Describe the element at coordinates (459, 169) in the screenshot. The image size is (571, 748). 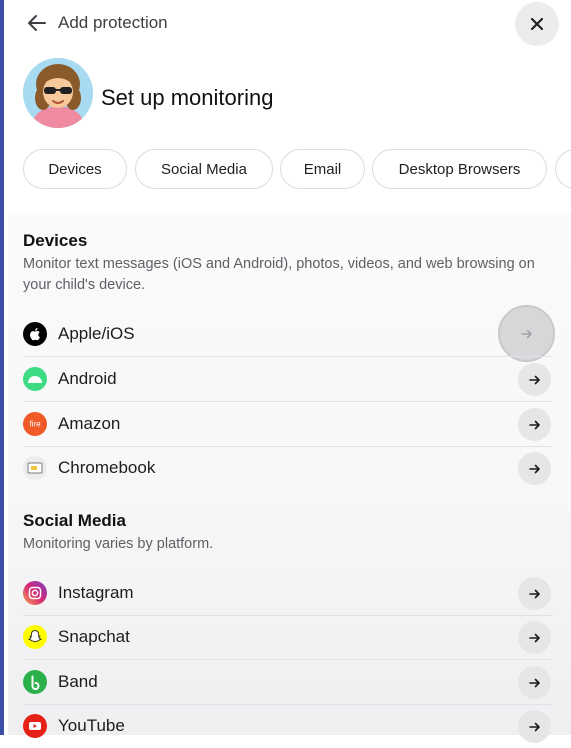
I see `tab-desktop-browsers: Desktop Browsers` at that location.